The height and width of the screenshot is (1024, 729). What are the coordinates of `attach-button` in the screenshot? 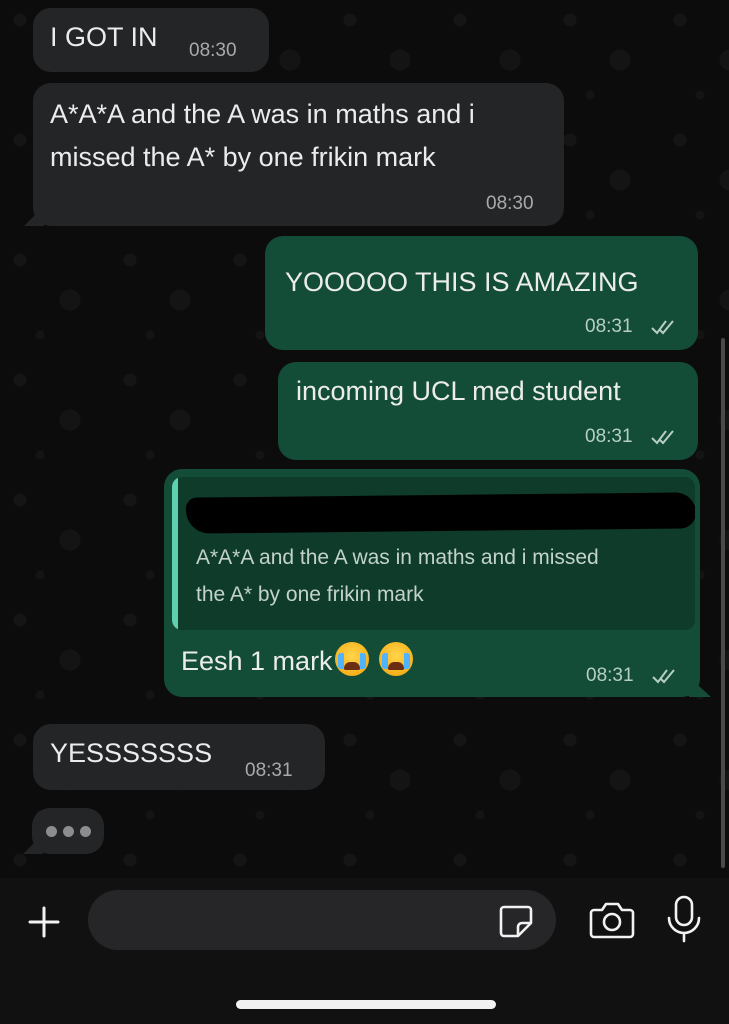 It's located at (44, 922).